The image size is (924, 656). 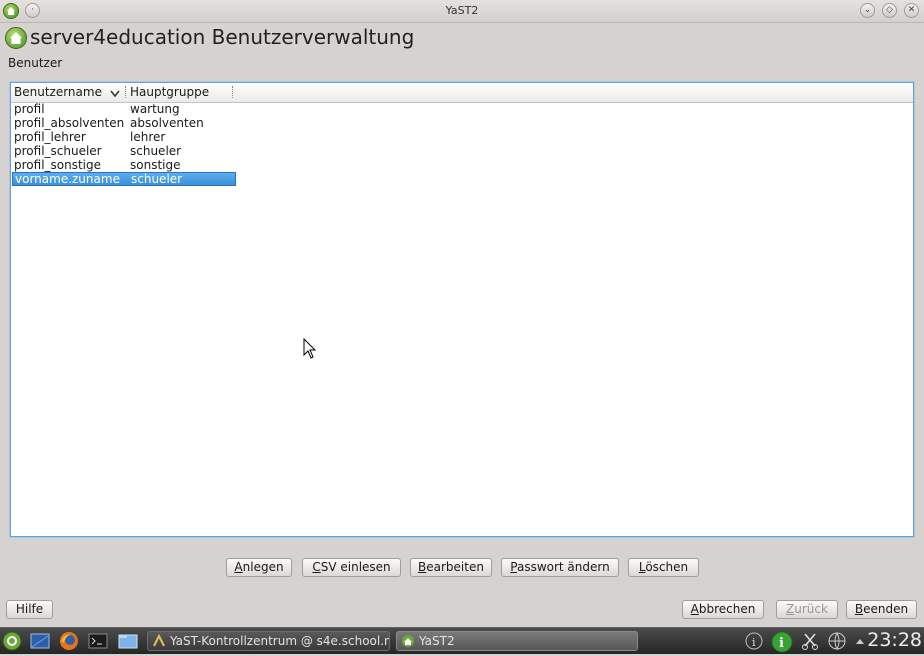 I want to click on finish-button: Beenden, so click(x=881, y=609).